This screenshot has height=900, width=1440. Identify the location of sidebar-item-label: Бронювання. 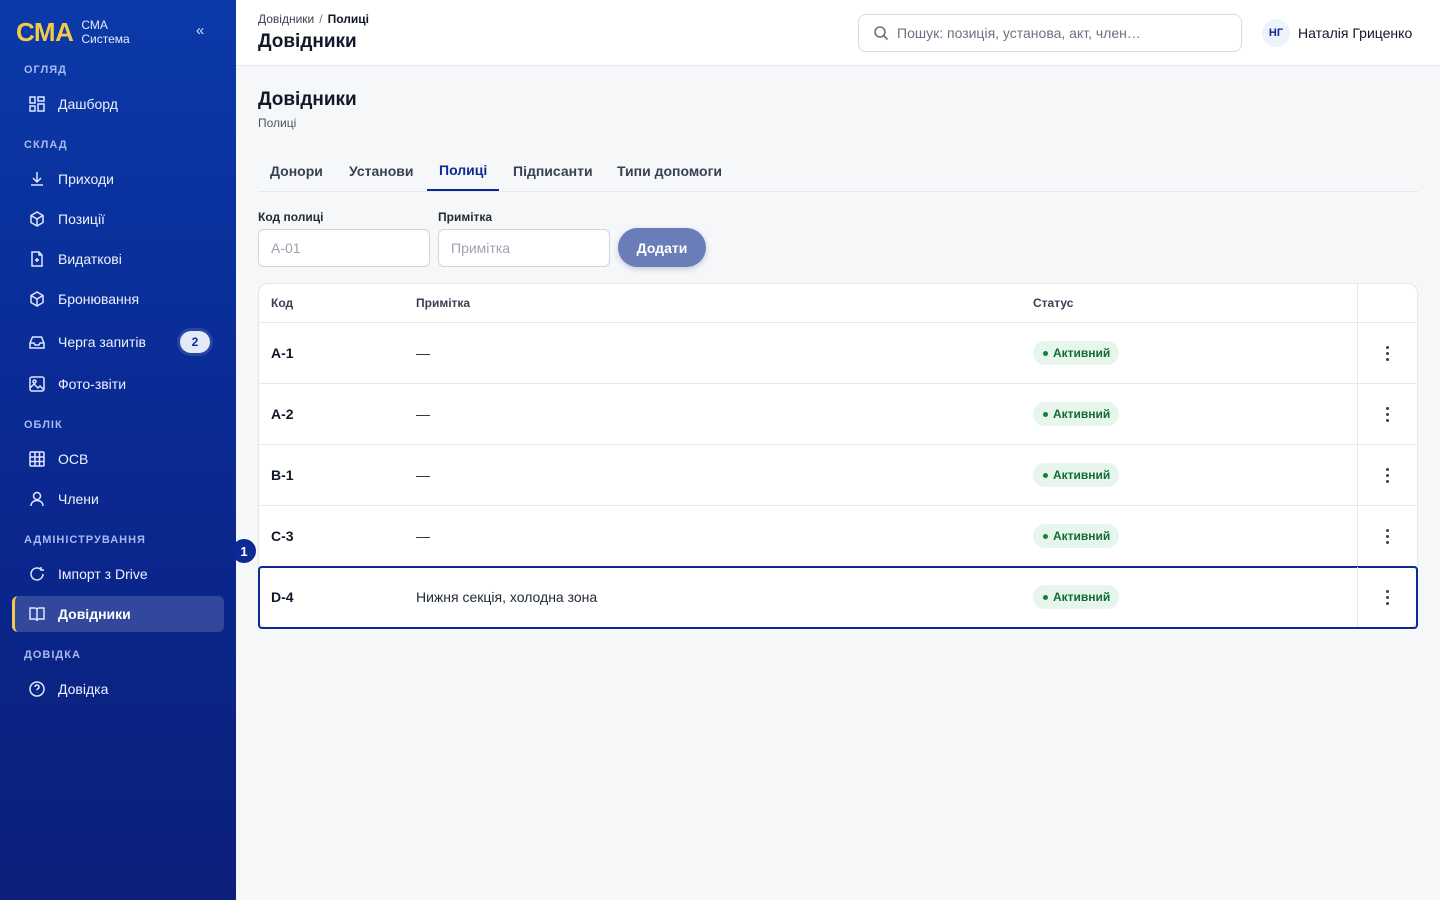
(99, 299).